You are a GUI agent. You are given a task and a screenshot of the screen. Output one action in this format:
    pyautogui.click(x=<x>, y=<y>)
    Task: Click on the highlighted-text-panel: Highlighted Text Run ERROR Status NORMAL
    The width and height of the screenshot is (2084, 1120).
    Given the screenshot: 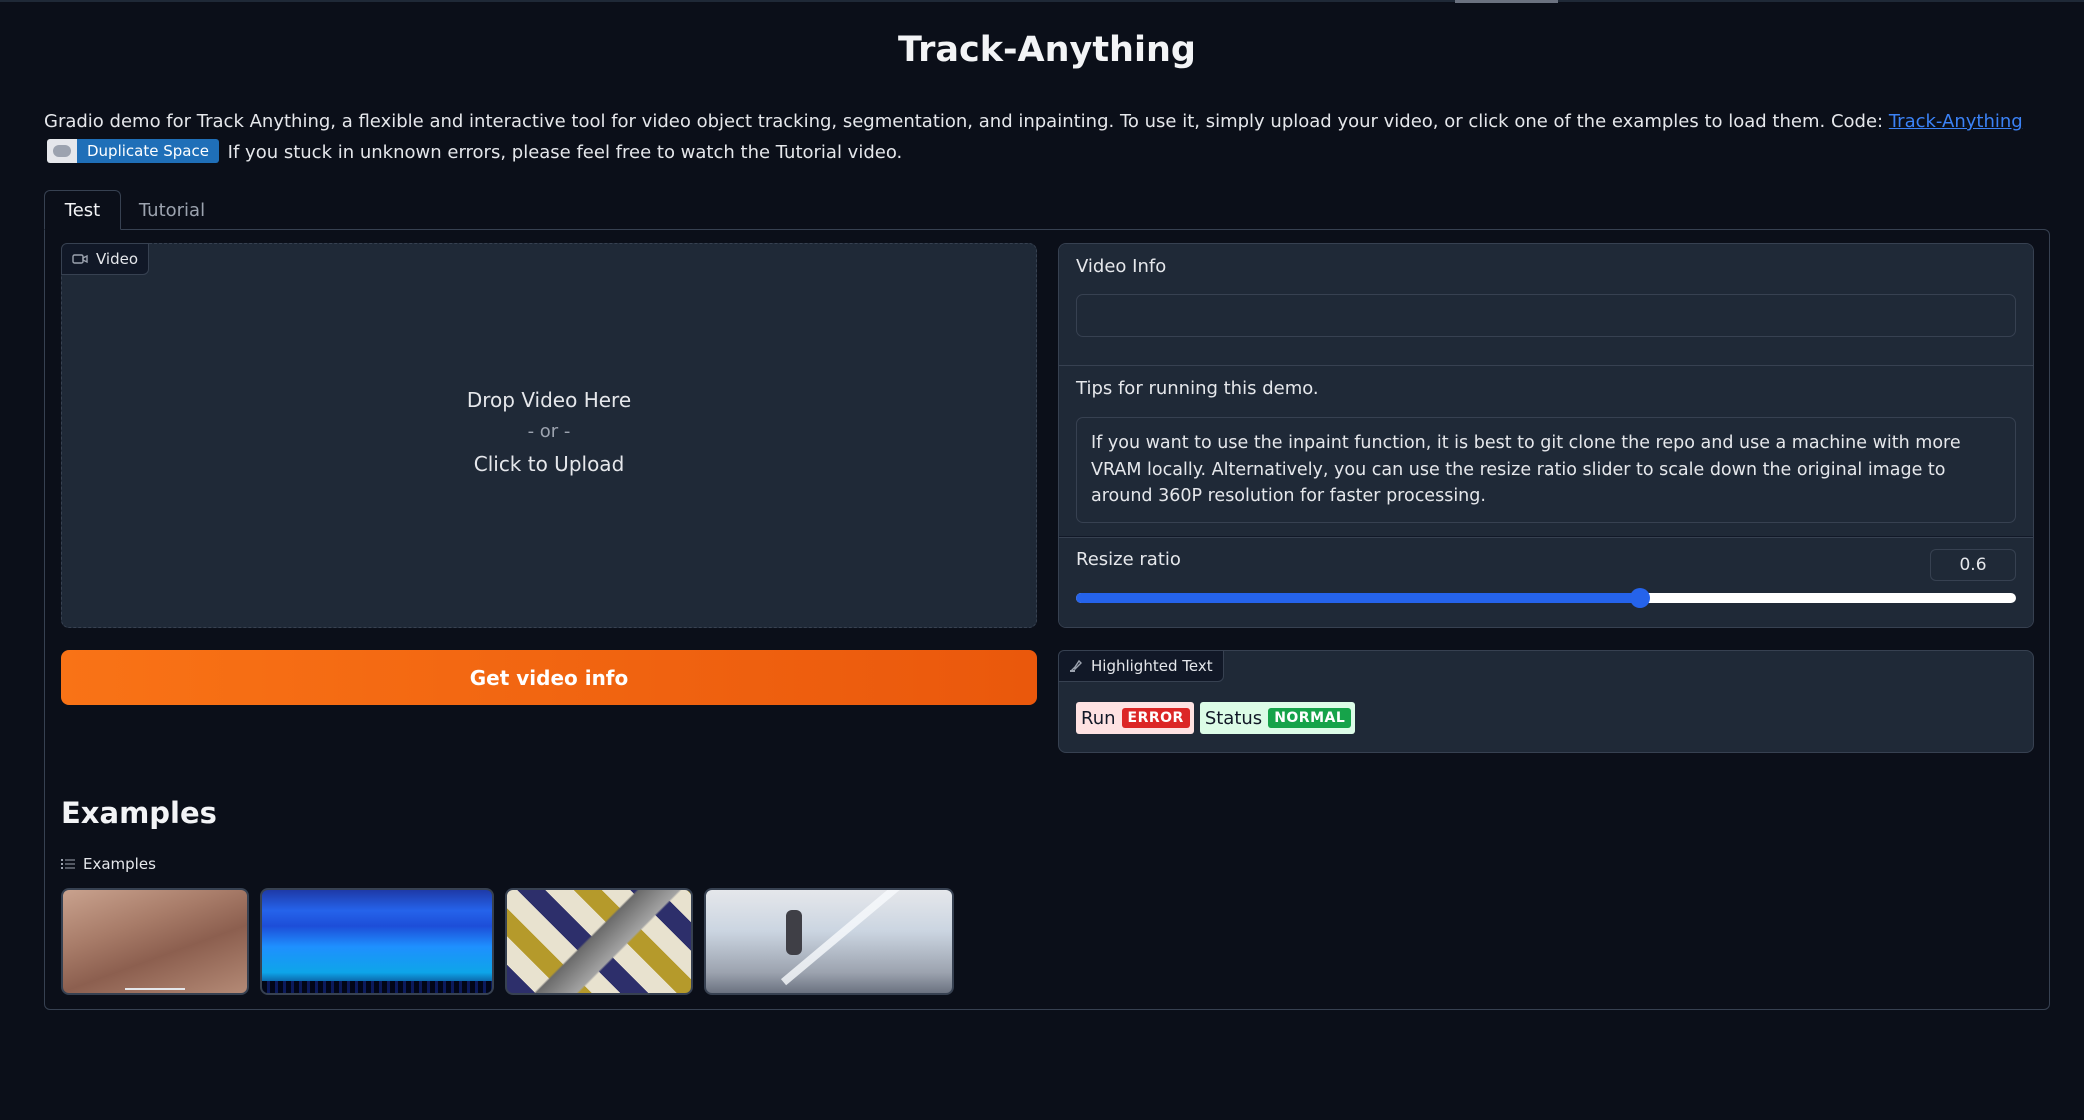 What is the action you would take?
    pyautogui.click(x=1546, y=701)
    